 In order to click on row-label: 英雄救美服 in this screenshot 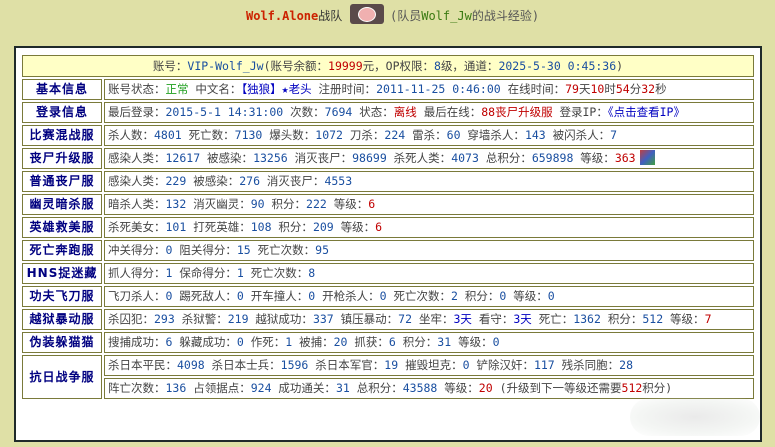, I will do `click(62, 227)`.